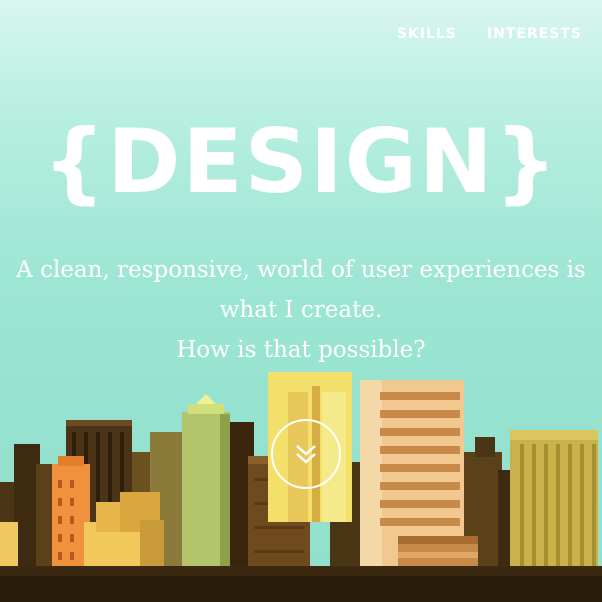 The image size is (602, 602). I want to click on tagline-line-3: How is that possible?, so click(301, 350).